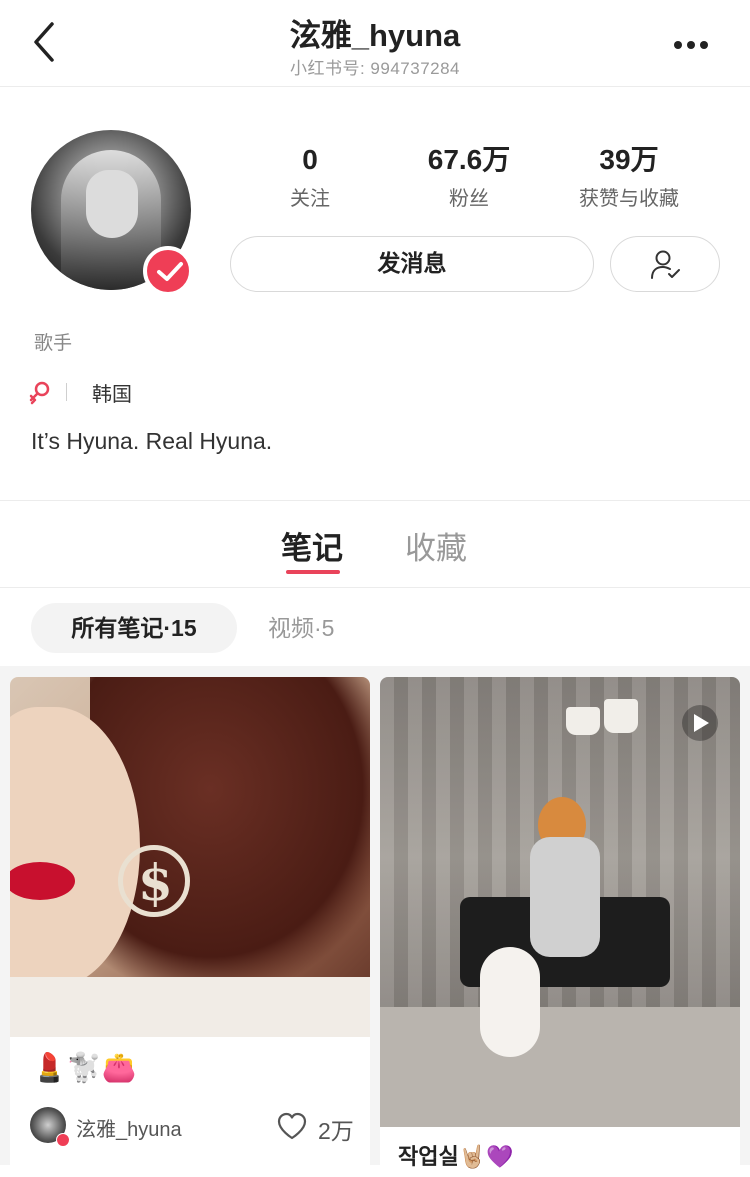 This screenshot has width=750, height=1177. Describe the element at coordinates (310, 159) in the screenshot. I see `stat-following-value: 0` at that location.